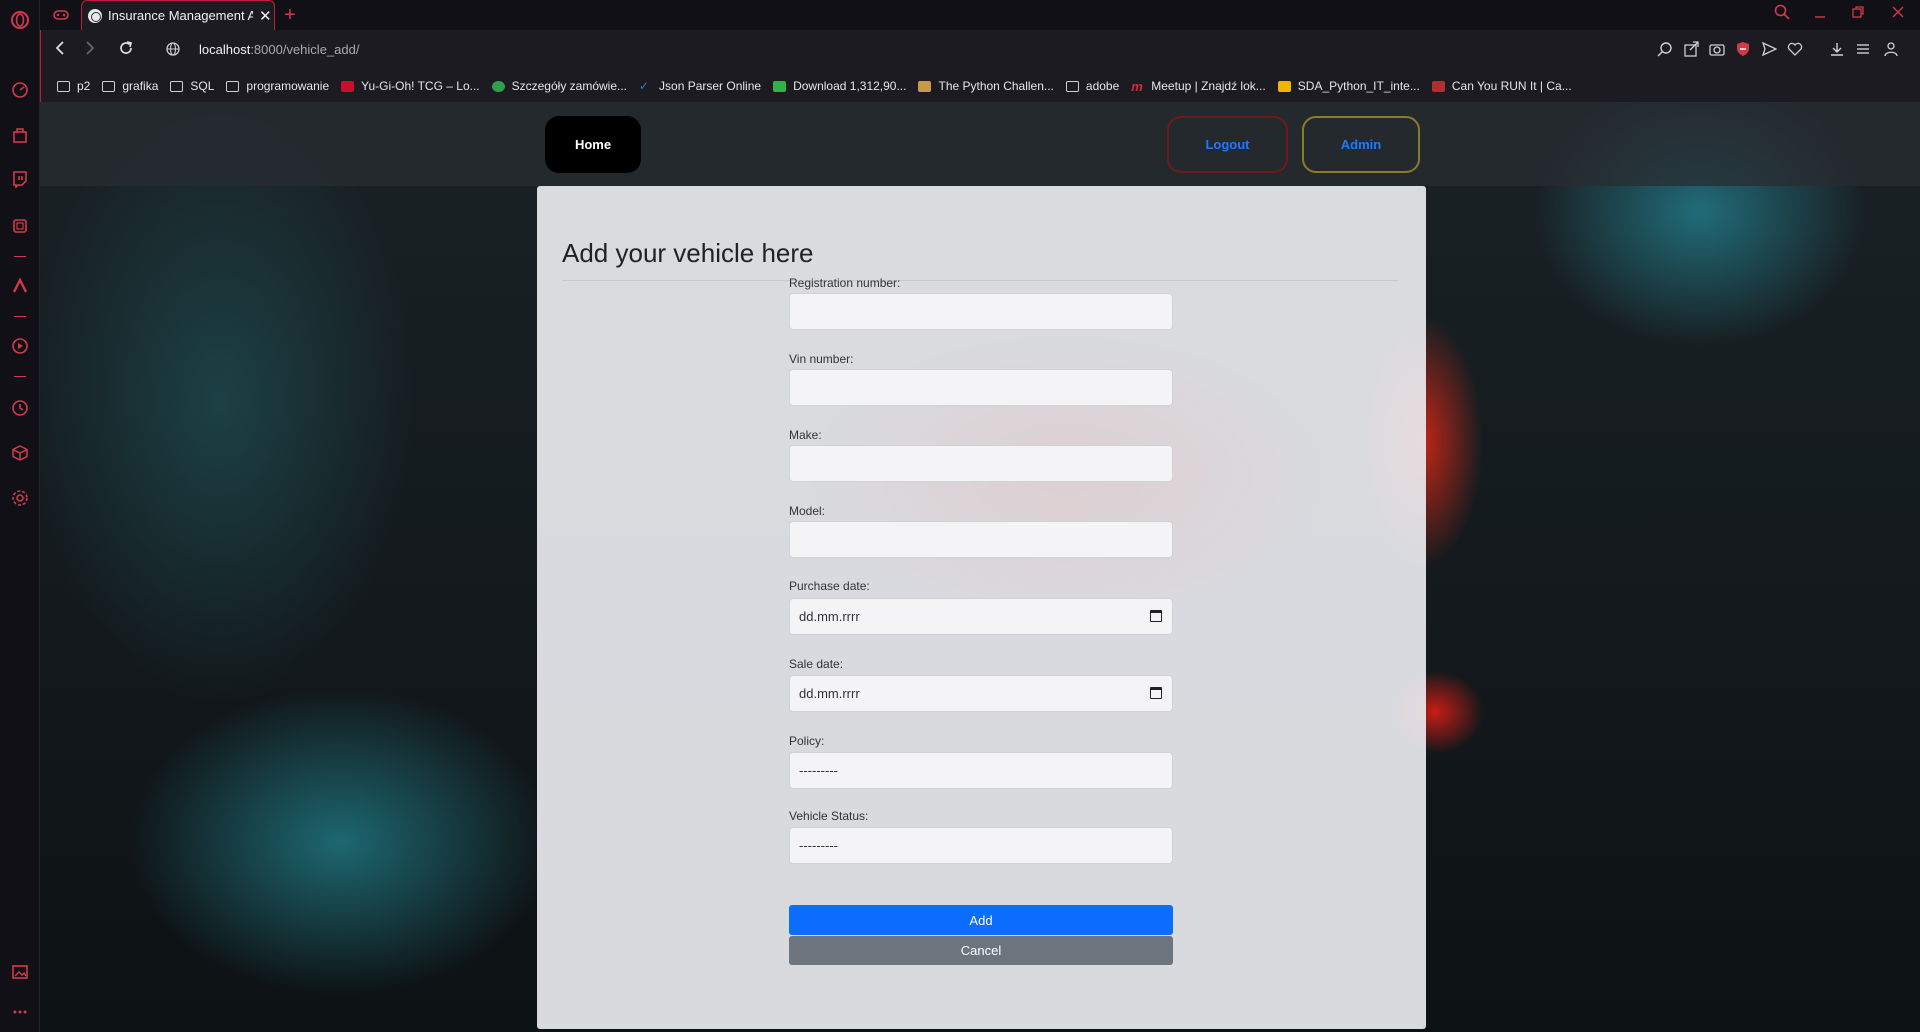 This screenshot has height=1032, width=1920. I want to click on forward-icon, so click(90, 50).